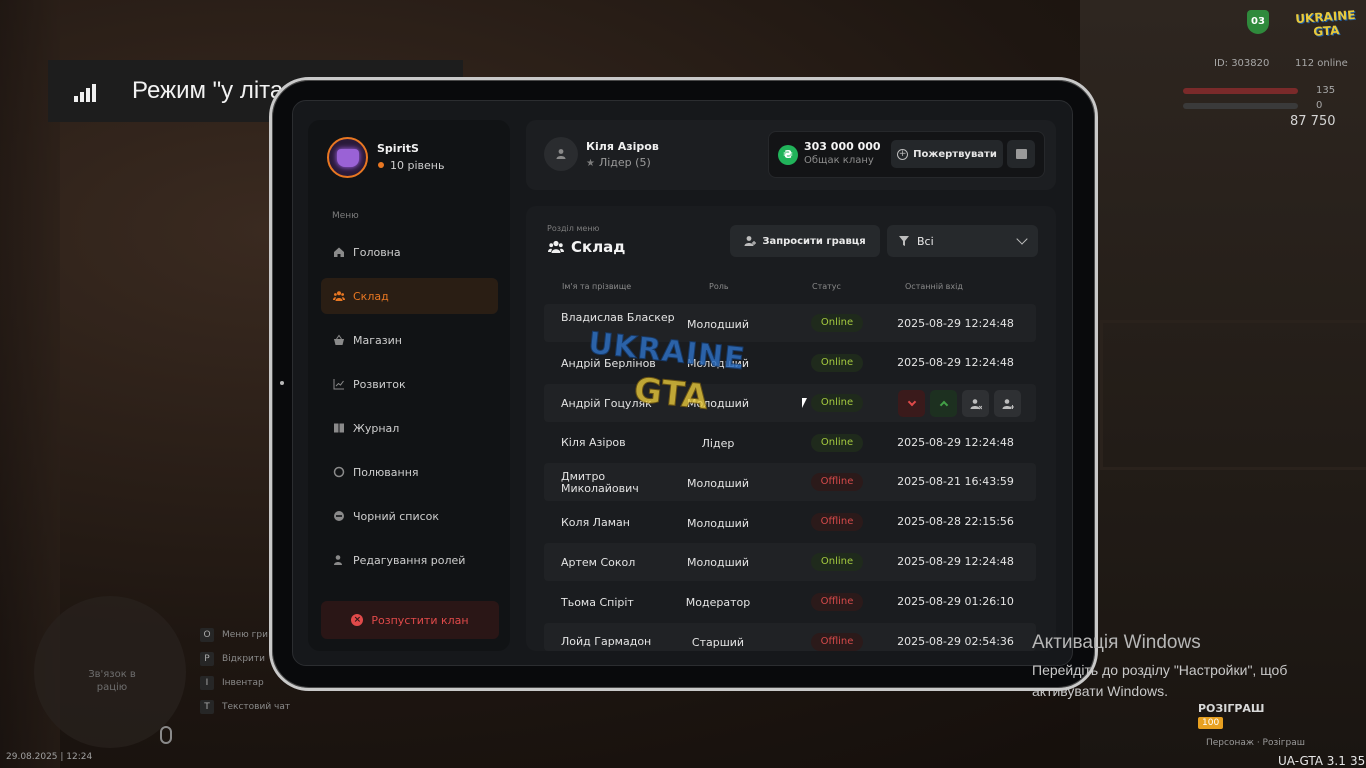  Describe the element at coordinates (1321, 63) in the screenshot. I see `hud-online-count: 112 online` at that location.